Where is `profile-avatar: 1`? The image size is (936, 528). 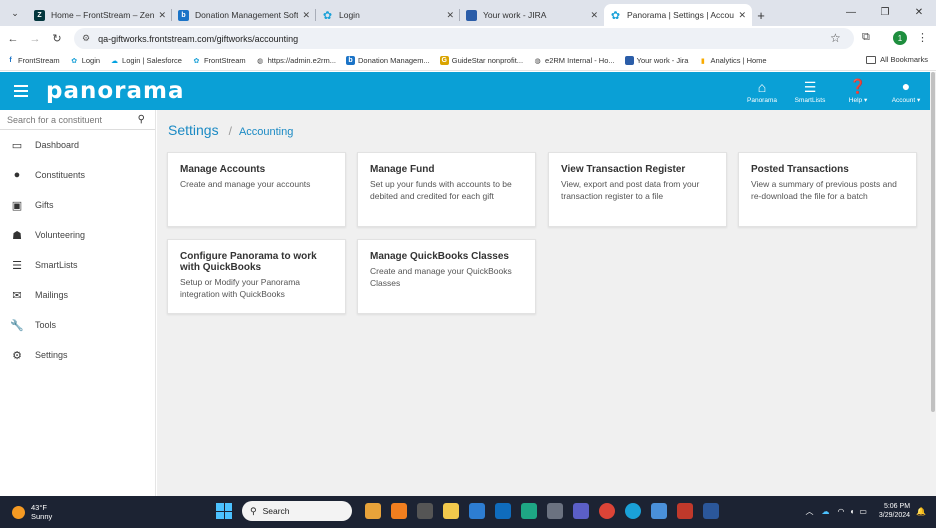
profile-avatar: 1 is located at coordinates (900, 38).